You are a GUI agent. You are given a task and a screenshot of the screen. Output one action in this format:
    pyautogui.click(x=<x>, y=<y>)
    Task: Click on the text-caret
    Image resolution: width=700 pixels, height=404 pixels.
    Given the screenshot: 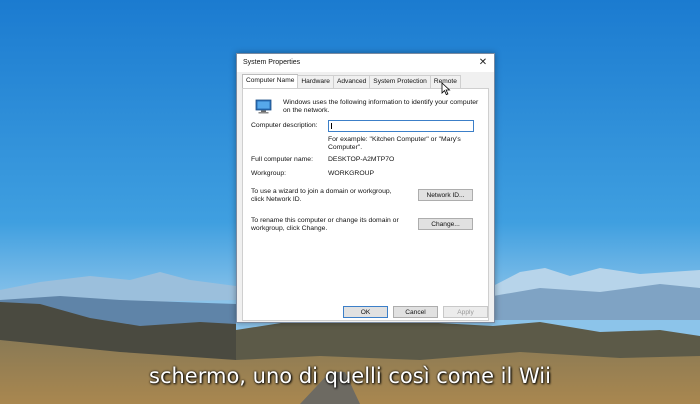 What is the action you would take?
    pyautogui.click(x=331, y=126)
    